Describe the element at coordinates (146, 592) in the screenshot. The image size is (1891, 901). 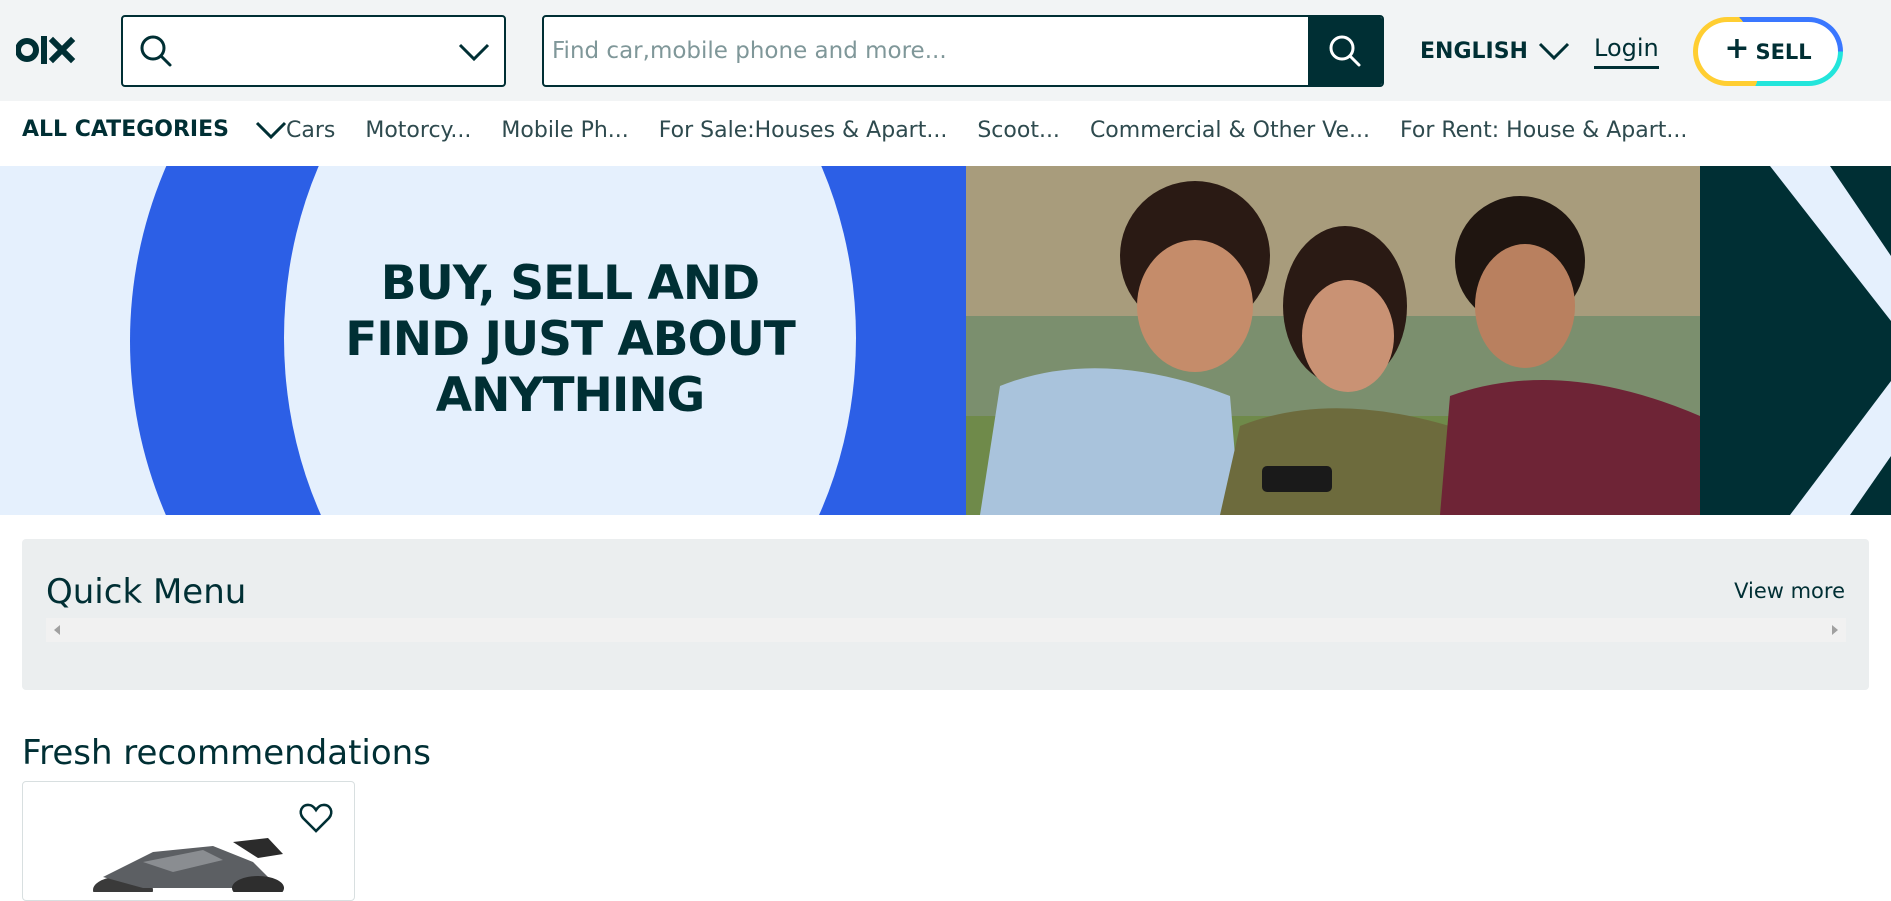
I see `quick-menu-title: Quick Menu` at that location.